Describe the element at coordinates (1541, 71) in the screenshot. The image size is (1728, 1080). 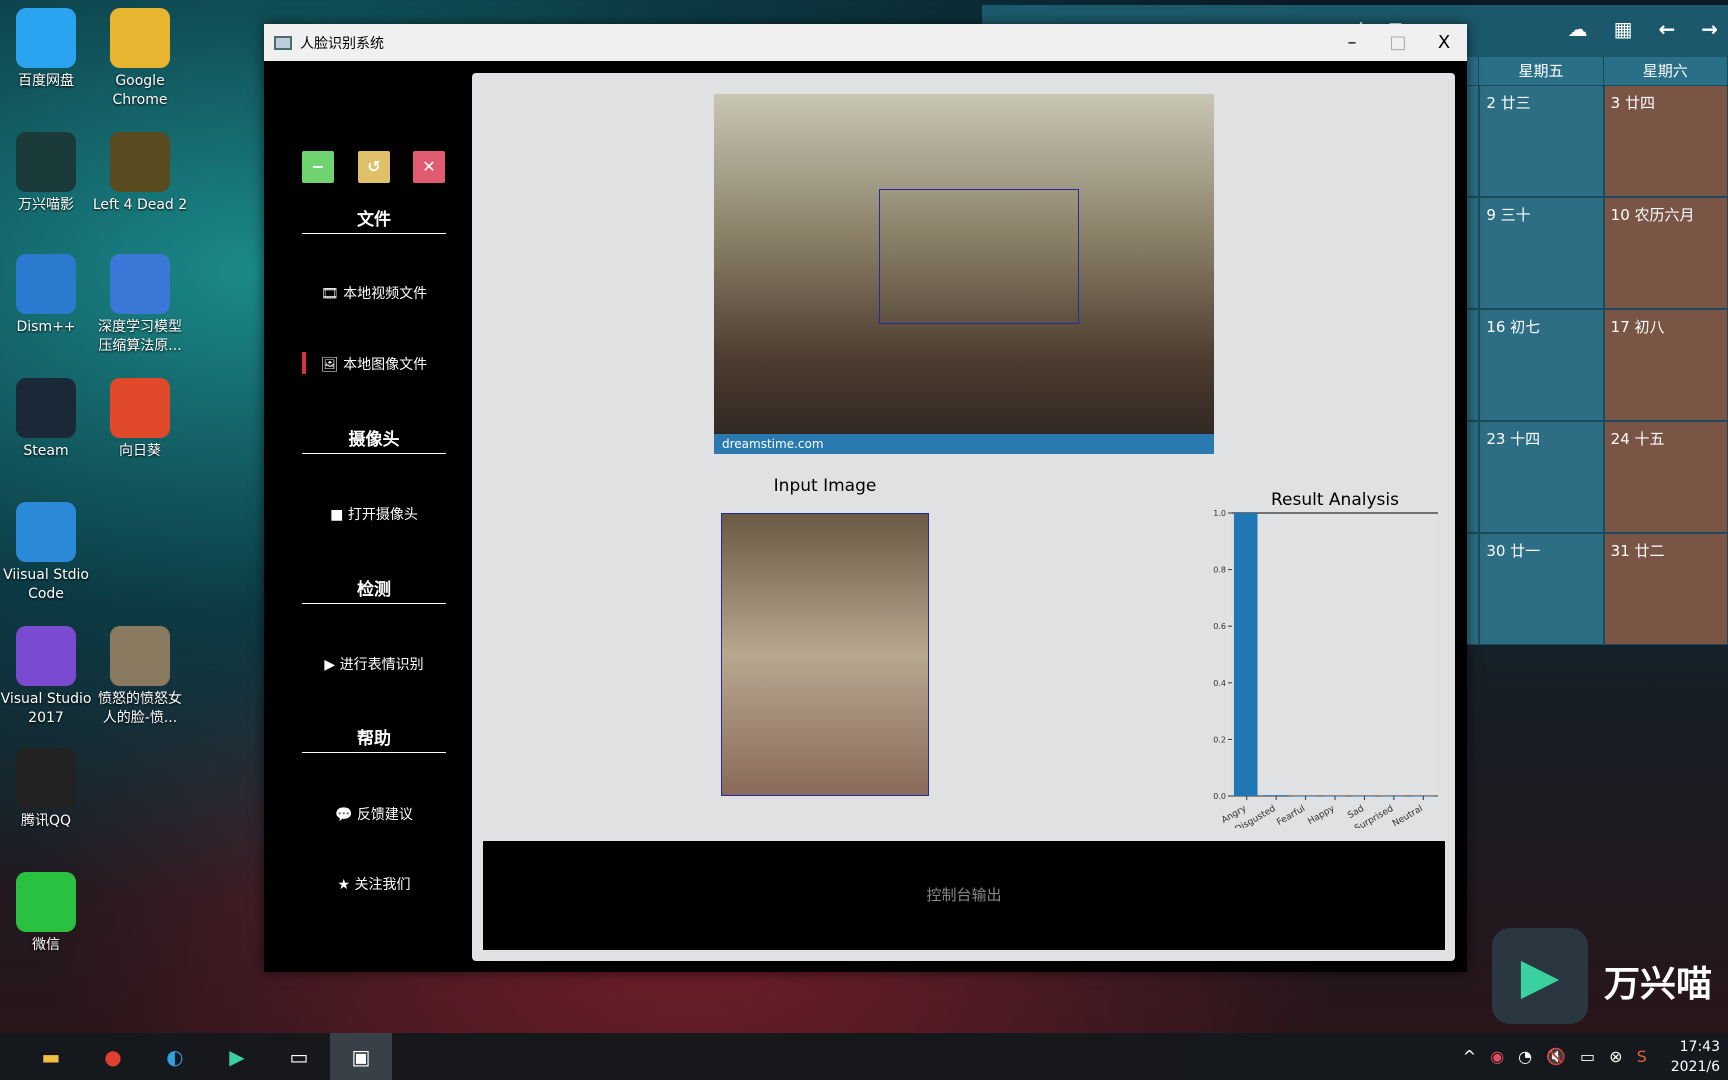
I see `weekday-header: 星期五` at that location.